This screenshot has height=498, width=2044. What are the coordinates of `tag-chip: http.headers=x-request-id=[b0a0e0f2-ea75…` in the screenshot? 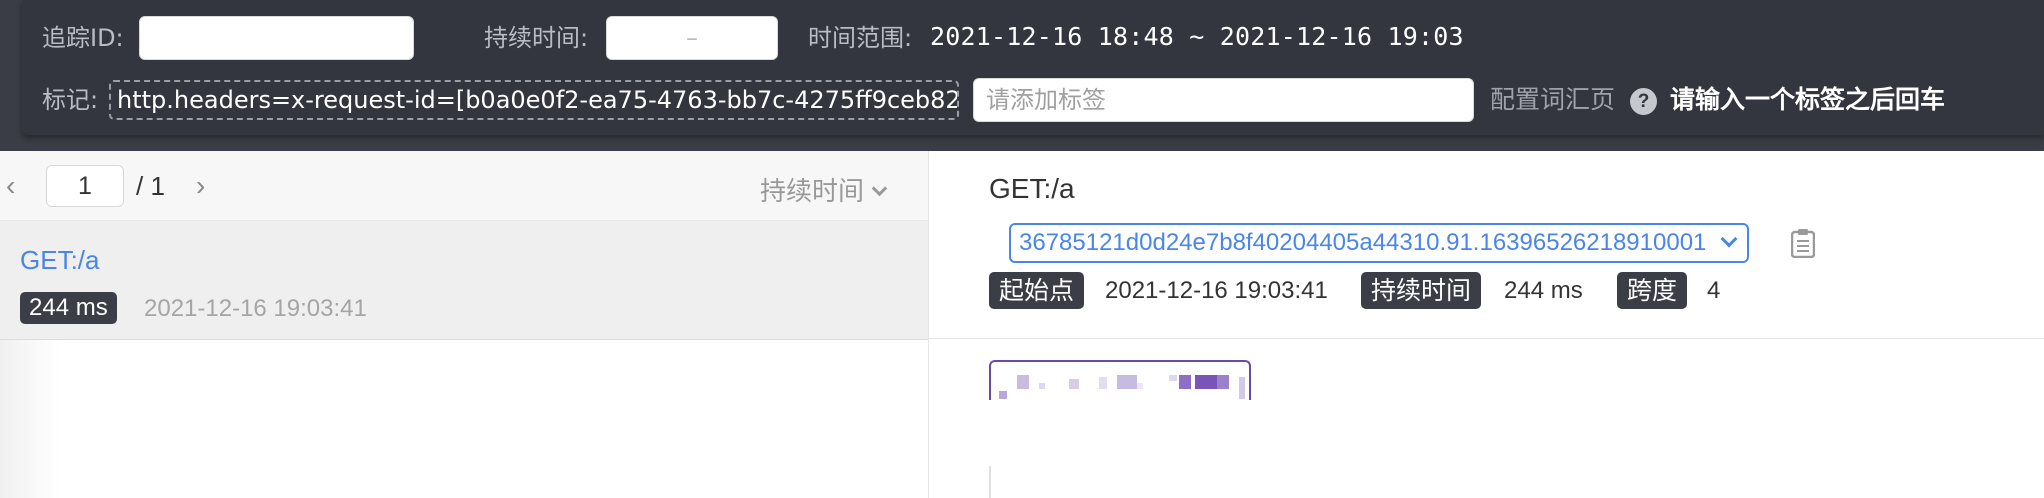 It's located at (534, 100).